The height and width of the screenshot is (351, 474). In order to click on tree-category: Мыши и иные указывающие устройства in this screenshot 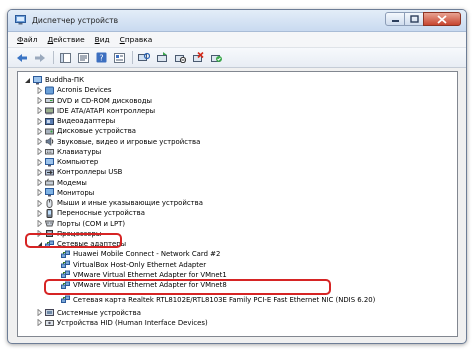, I will do `click(119, 203)`.